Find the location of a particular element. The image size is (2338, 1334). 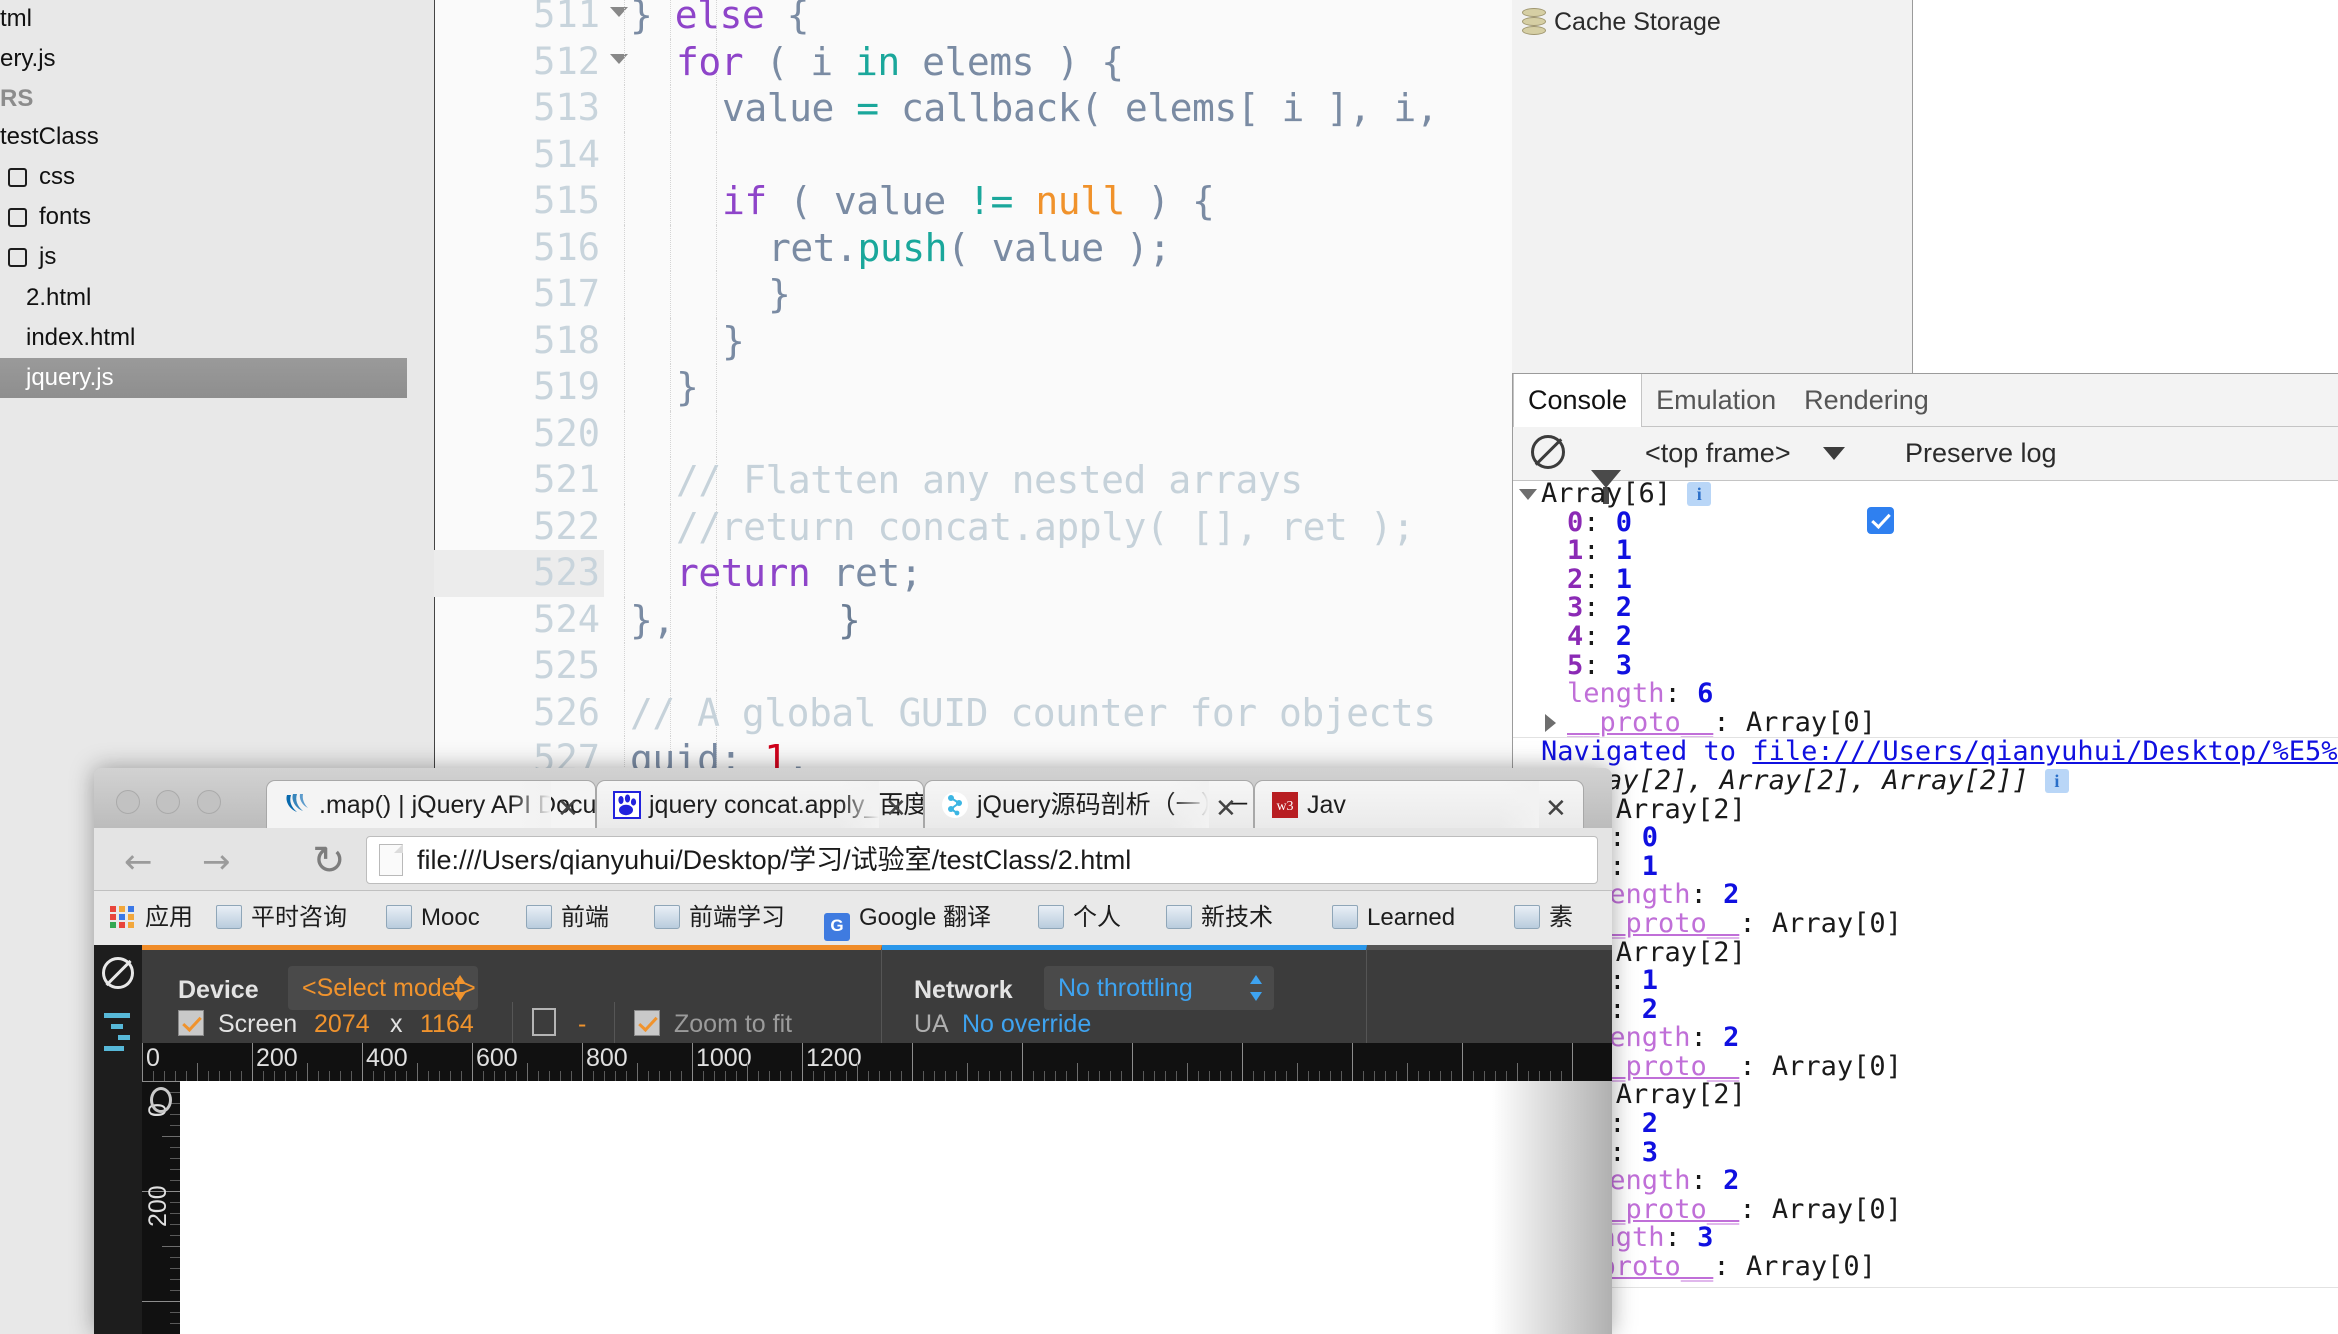

console-tab-emulation: Emulation is located at coordinates (1716, 400).